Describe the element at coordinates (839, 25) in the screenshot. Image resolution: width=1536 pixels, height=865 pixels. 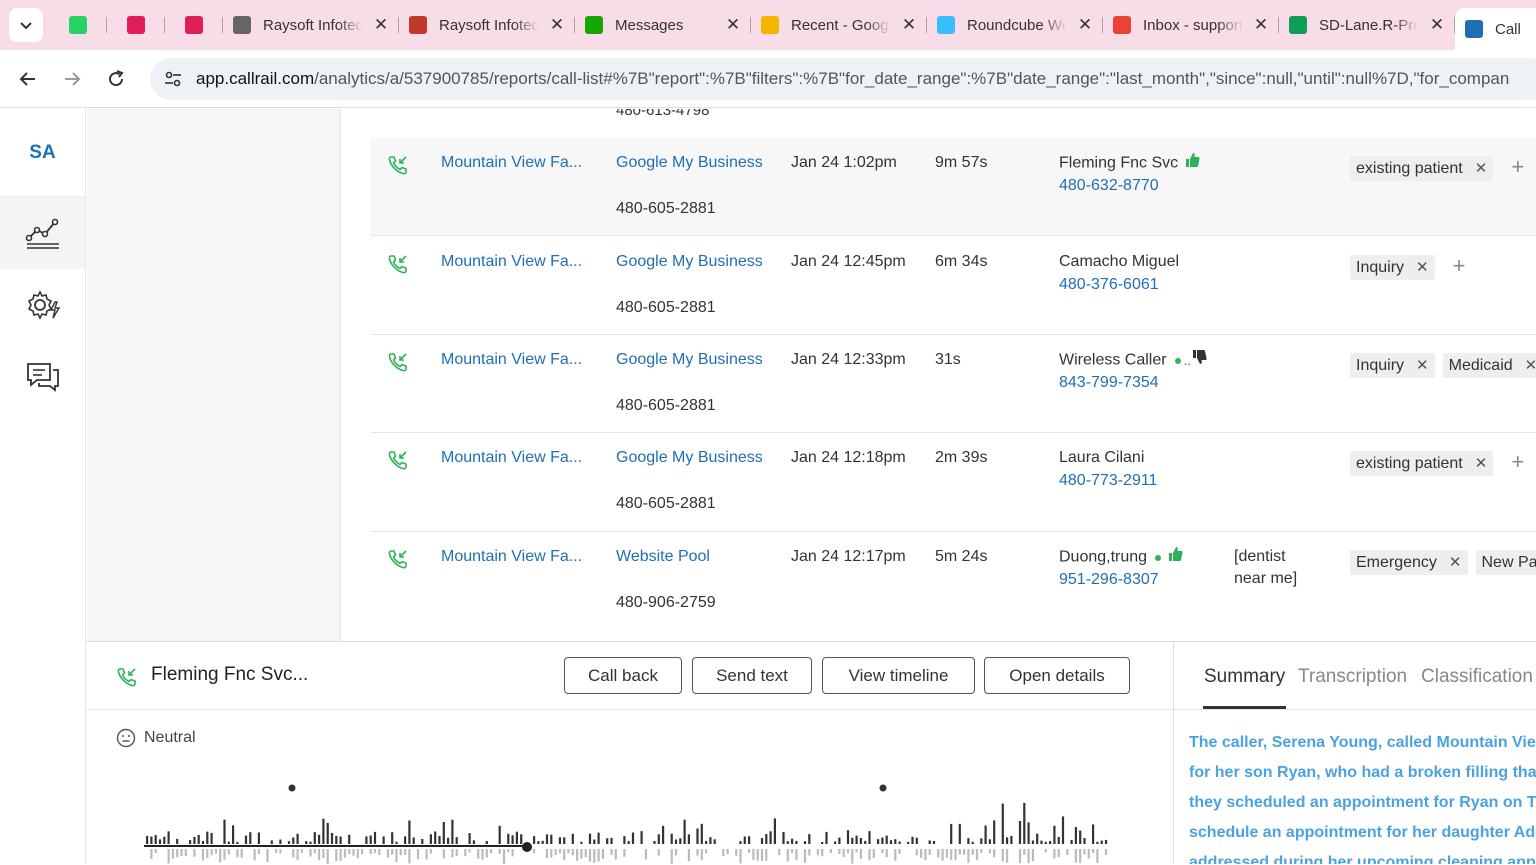
I see `browser-tab: Recent - Google Drive✕` at that location.